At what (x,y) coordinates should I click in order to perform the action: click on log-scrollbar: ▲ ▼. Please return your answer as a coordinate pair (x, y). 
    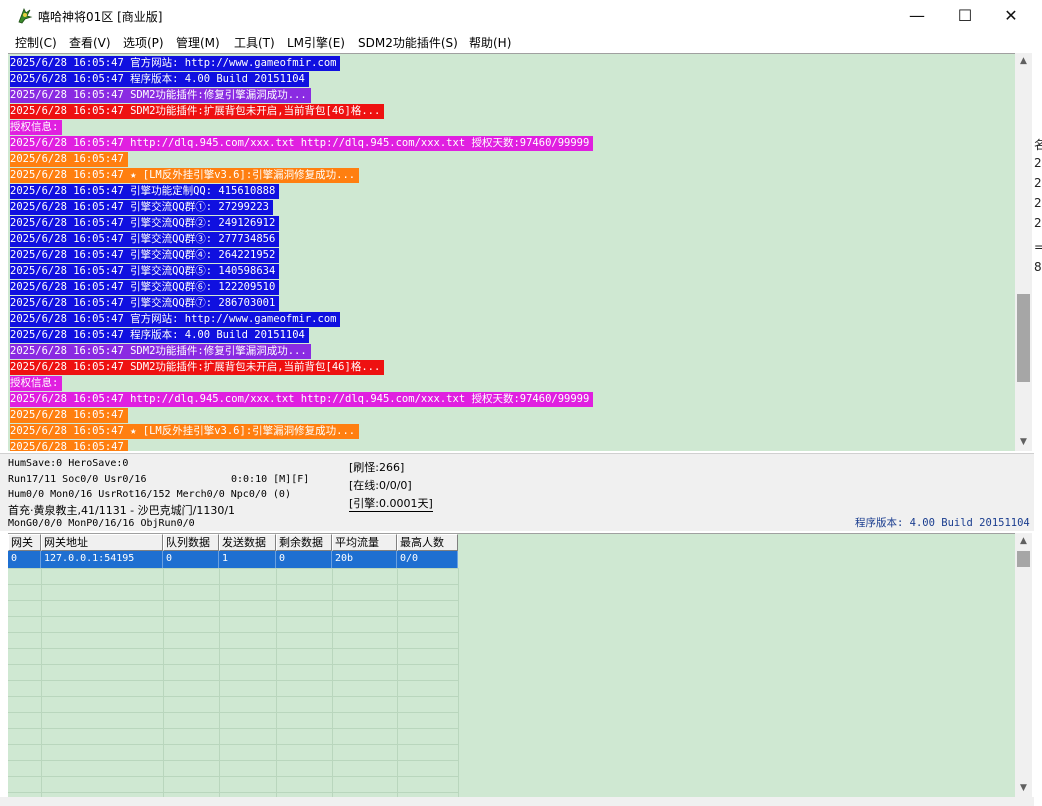
    Looking at the image, I should click on (1023, 252).